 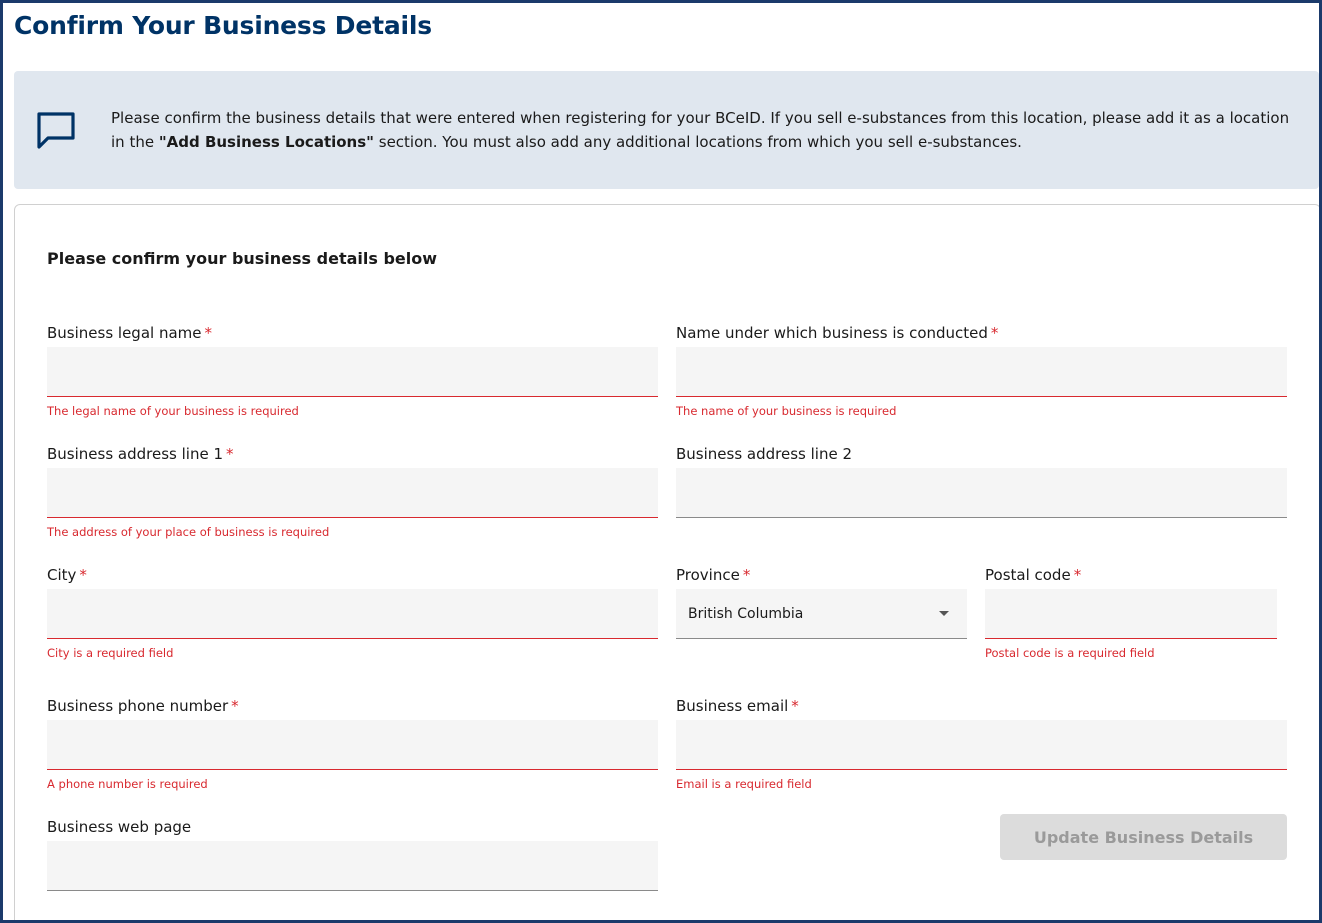 What do you see at coordinates (981, 706) in the screenshot?
I see `email-label: Business email *` at bounding box center [981, 706].